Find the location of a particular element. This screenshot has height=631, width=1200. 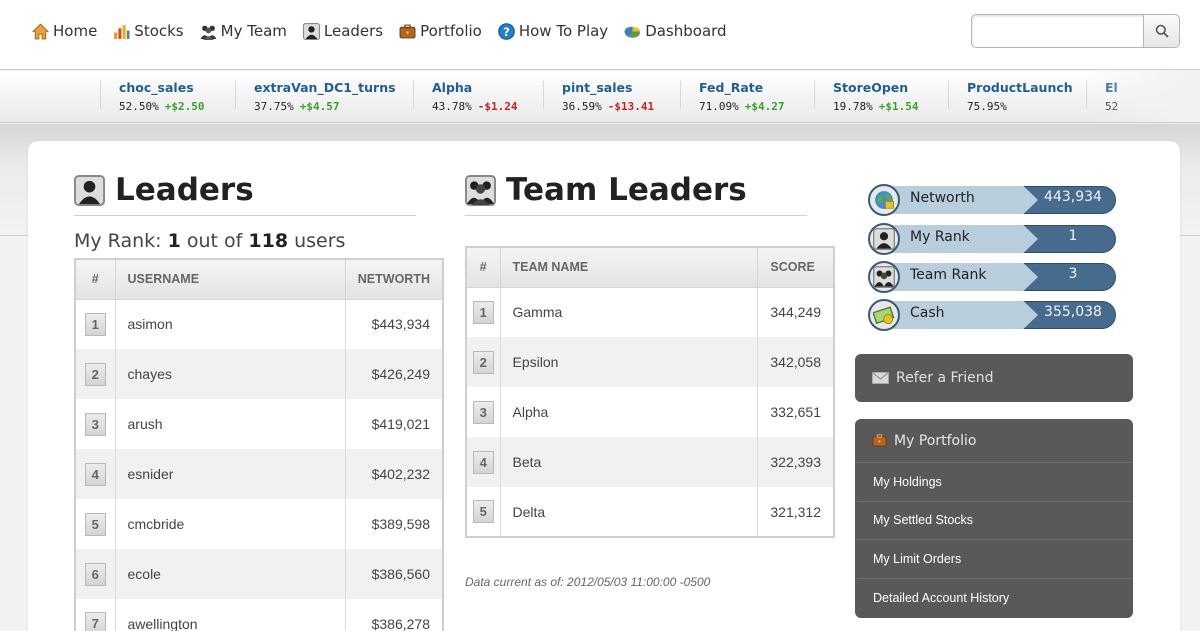

rank-badge: 2 is located at coordinates (95, 374).